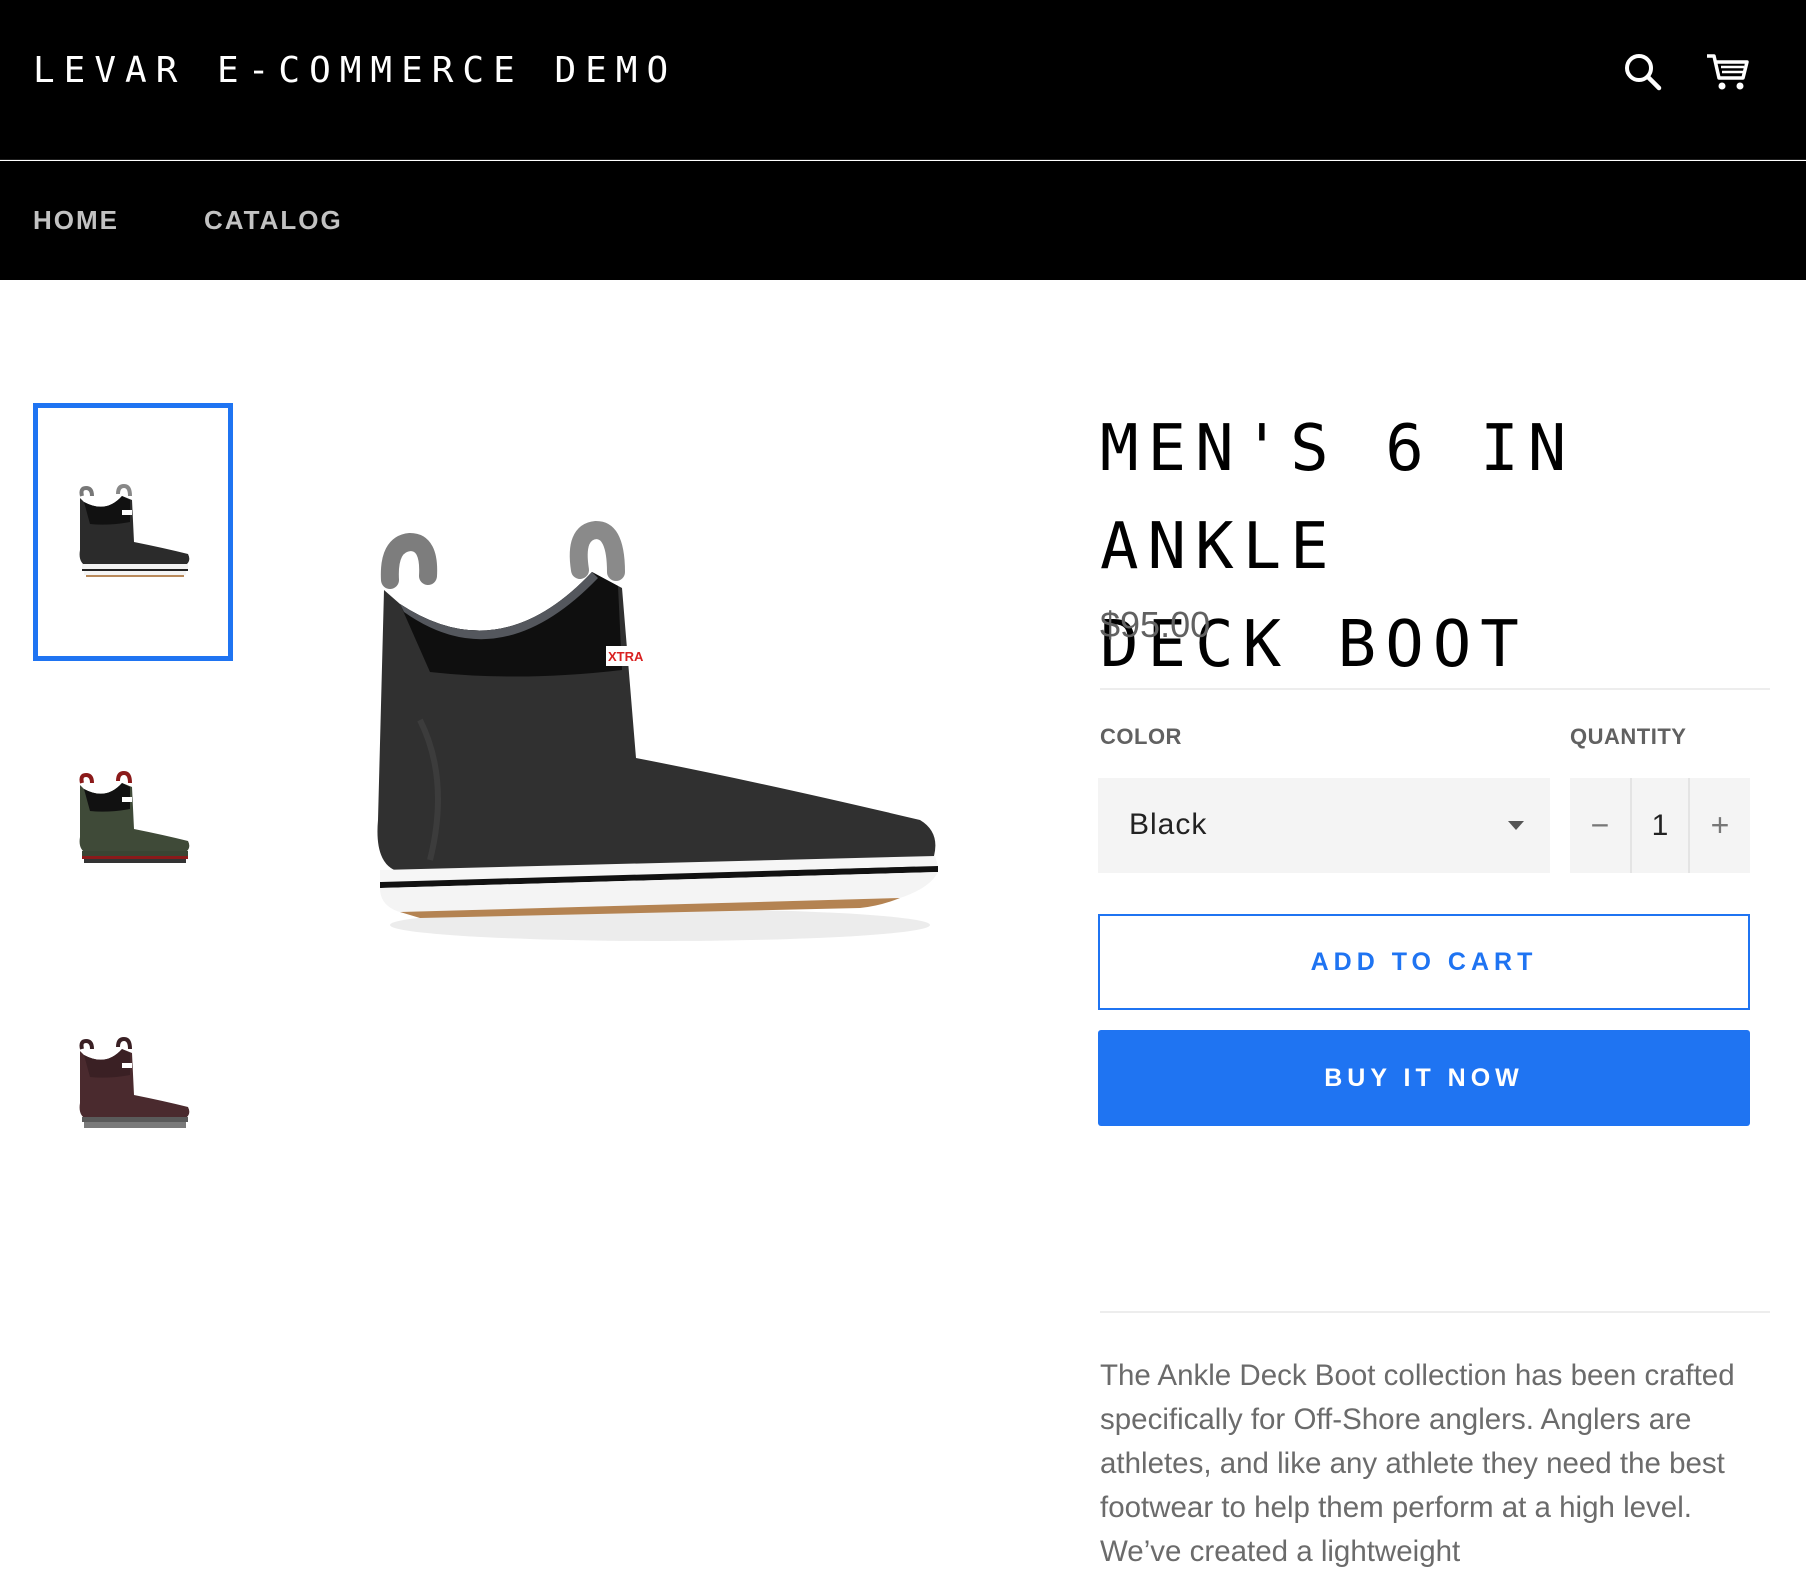  I want to click on color-select: Black, so click(1324, 825).